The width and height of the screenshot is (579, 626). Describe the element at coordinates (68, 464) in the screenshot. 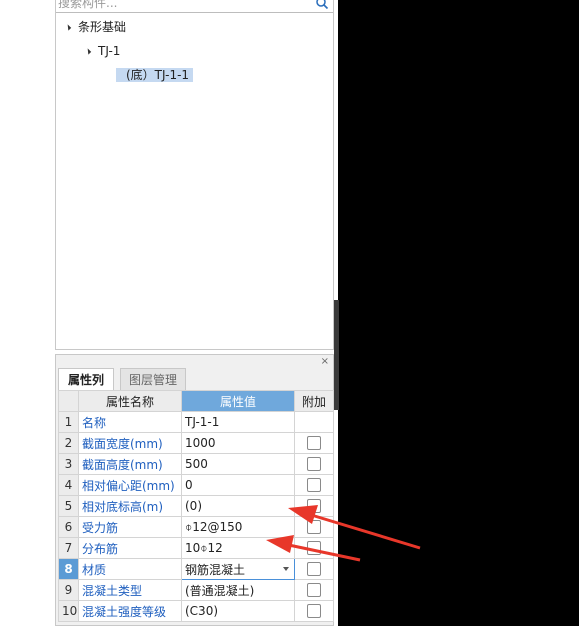

I see `row-number: 3` at that location.